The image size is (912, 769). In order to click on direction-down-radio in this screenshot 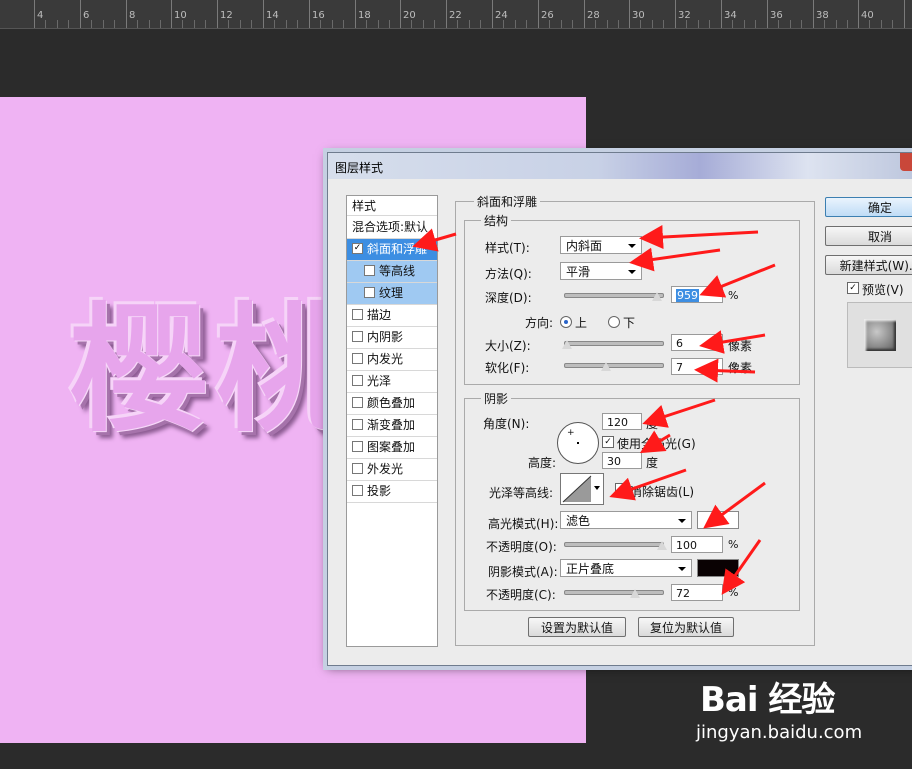, I will do `click(614, 322)`.